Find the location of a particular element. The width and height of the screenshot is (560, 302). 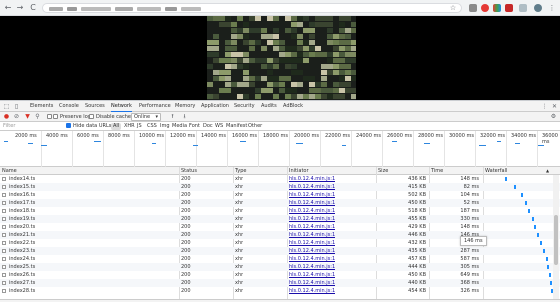

sort-icon: ▲ is located at coordinates (547, 171).